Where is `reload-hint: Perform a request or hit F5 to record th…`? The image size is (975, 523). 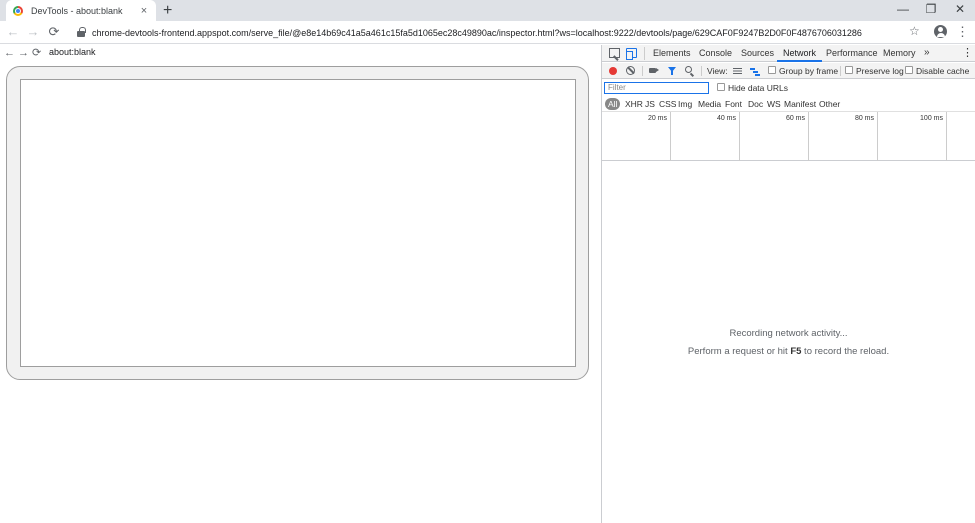 reload-hint: Perform a request or hit F5 to record th… is located at coordinates (788, 351).